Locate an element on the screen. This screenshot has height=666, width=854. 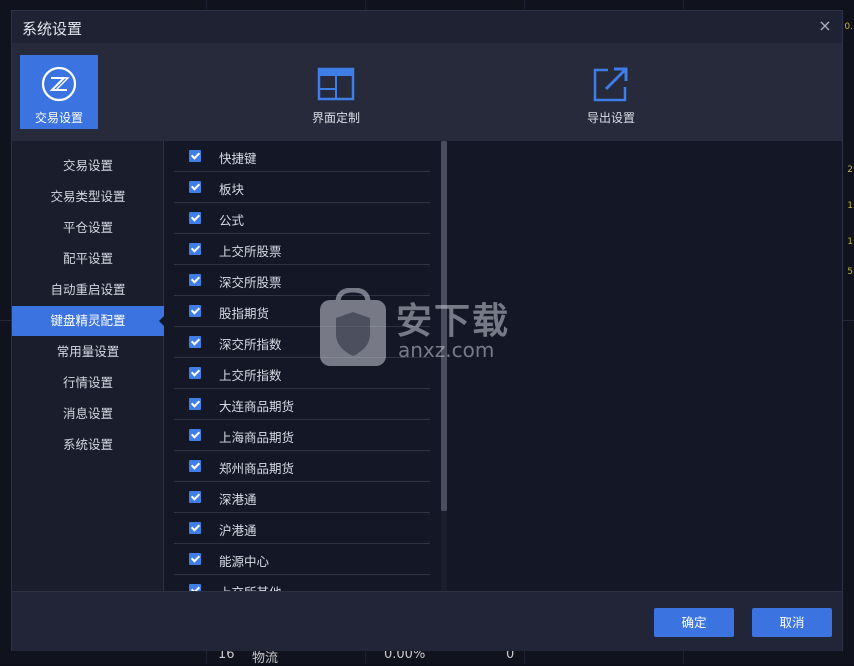
list-item: 上海商品期货 is located at coordinates (302, 435).